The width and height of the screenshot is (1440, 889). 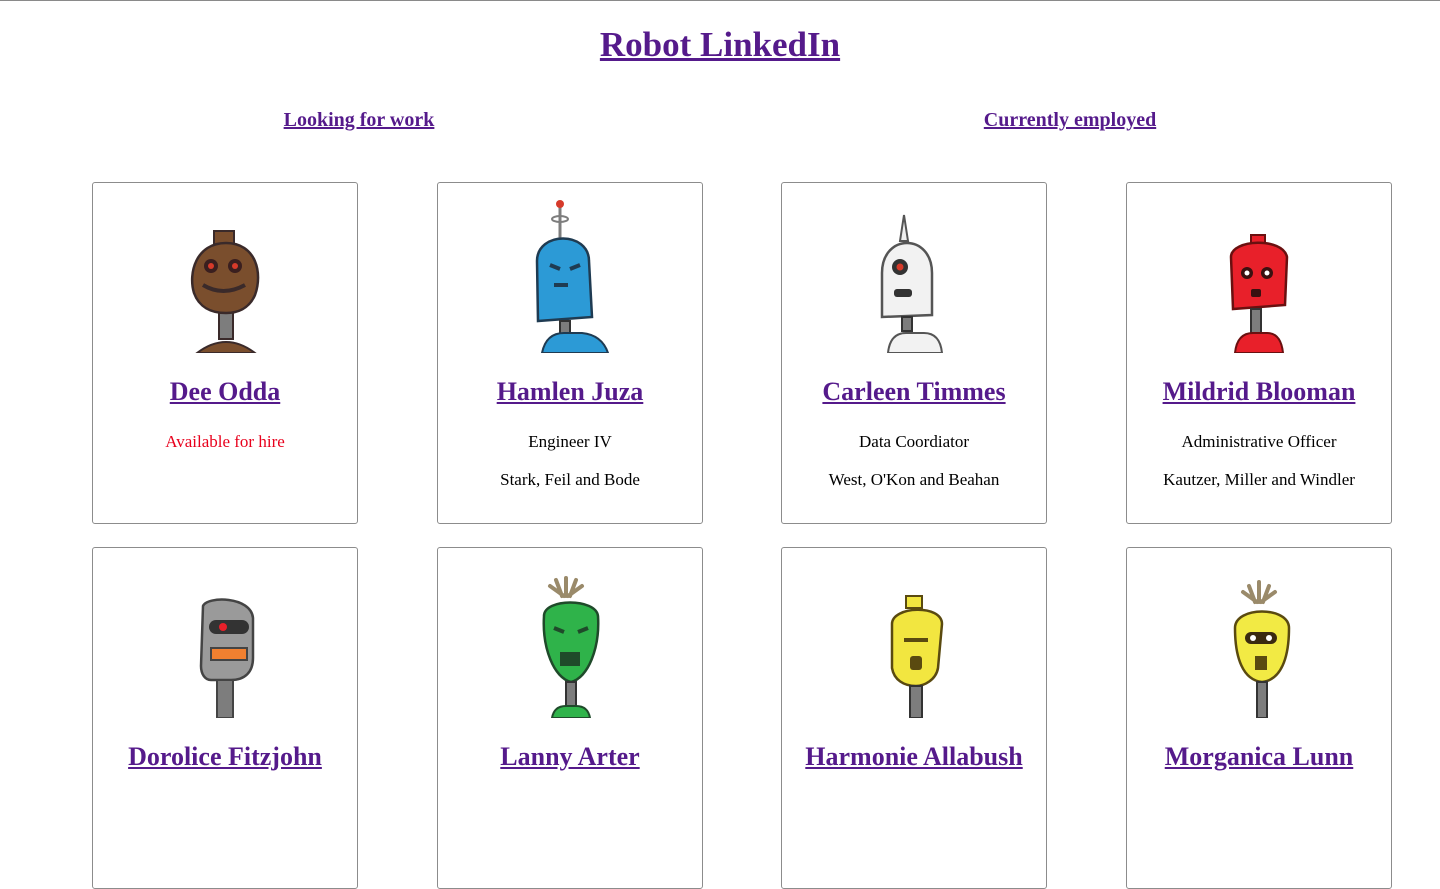 What do you see at coordinates (225, 291) in the screenshot?
I see `brown-robot-icon` at bounding box center [225, 291].